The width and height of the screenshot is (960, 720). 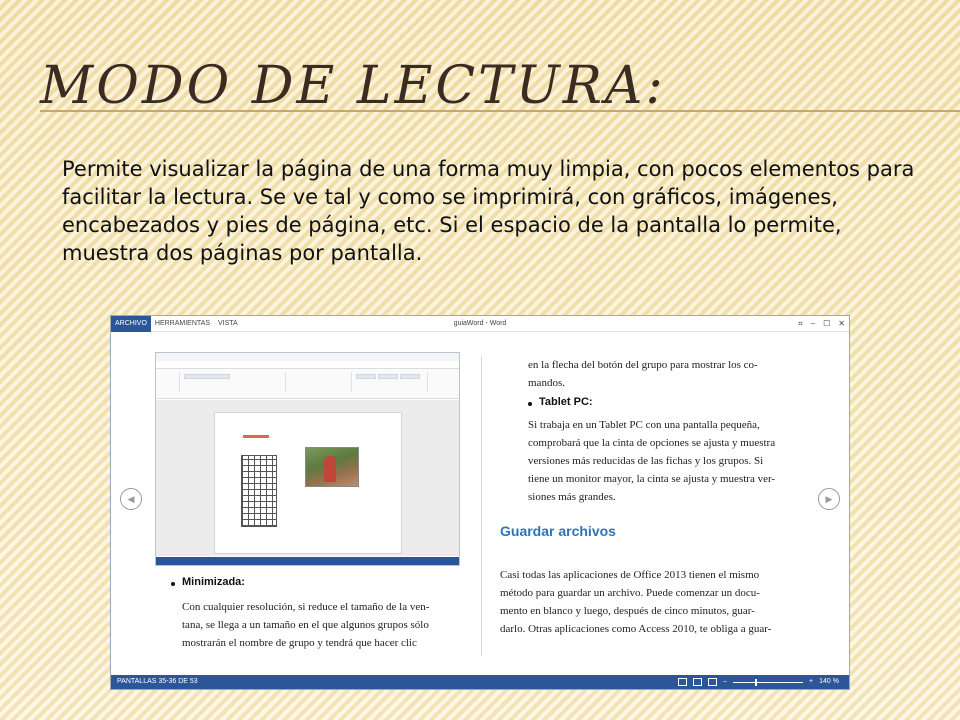 I want to click on text-line: siones más grandes., so click(x=572, y=497).